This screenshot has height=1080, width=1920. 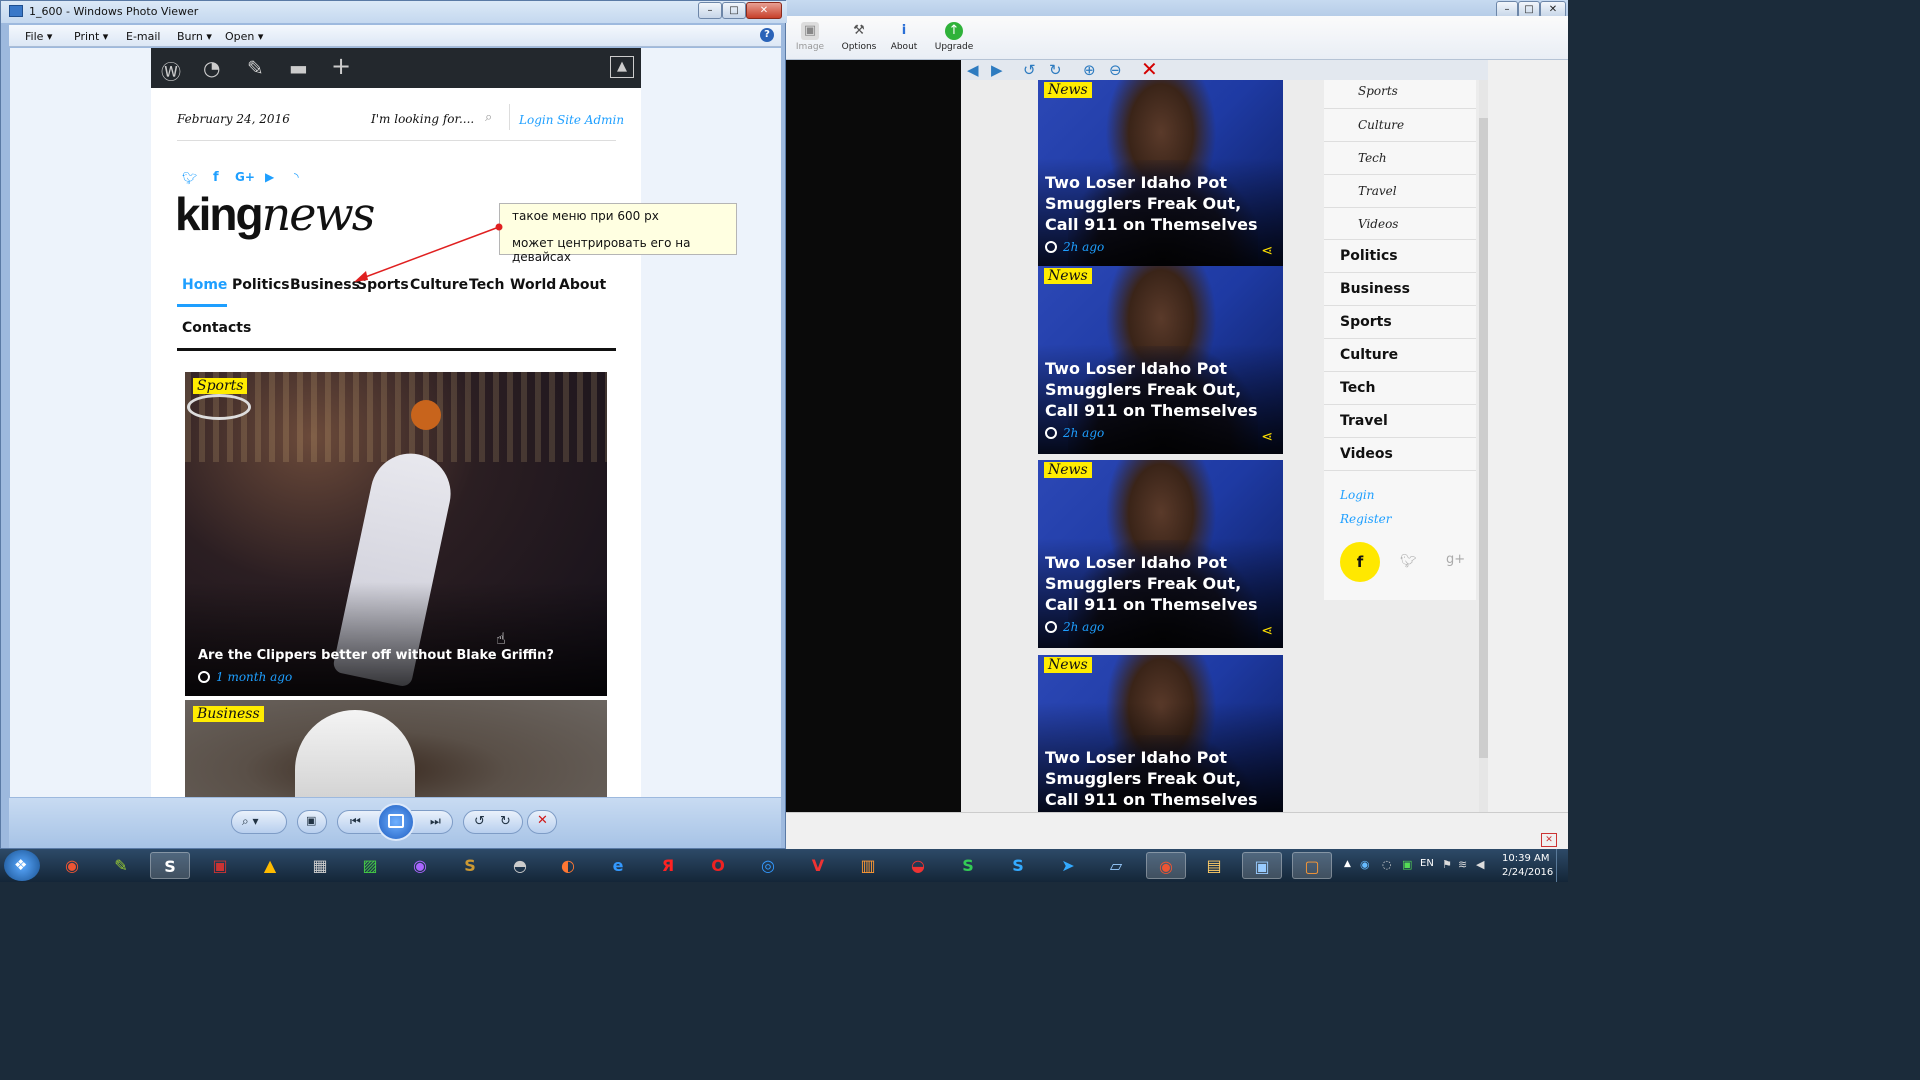 I want to click on menu-file: File ▾, so click(x=38, y=36).